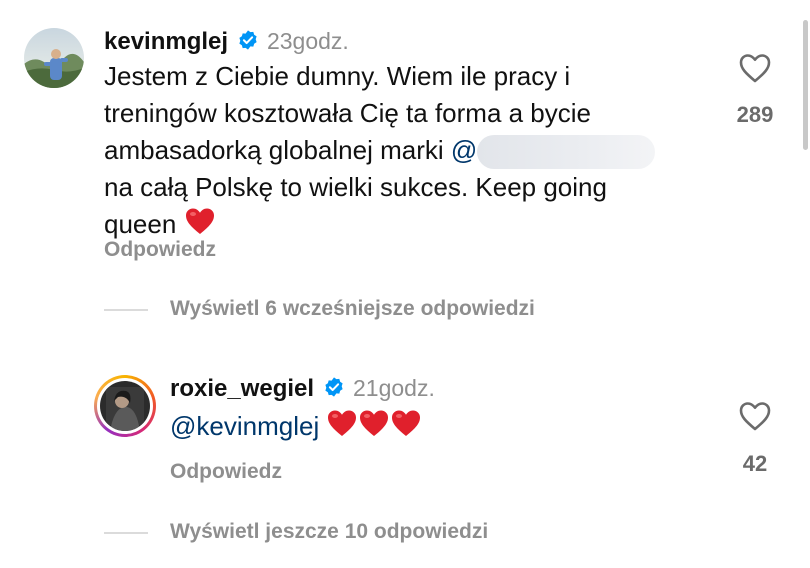 The width and height of the screenshot is (810, 568). I want to click on avatar-ring-gap, so click(125, 406).